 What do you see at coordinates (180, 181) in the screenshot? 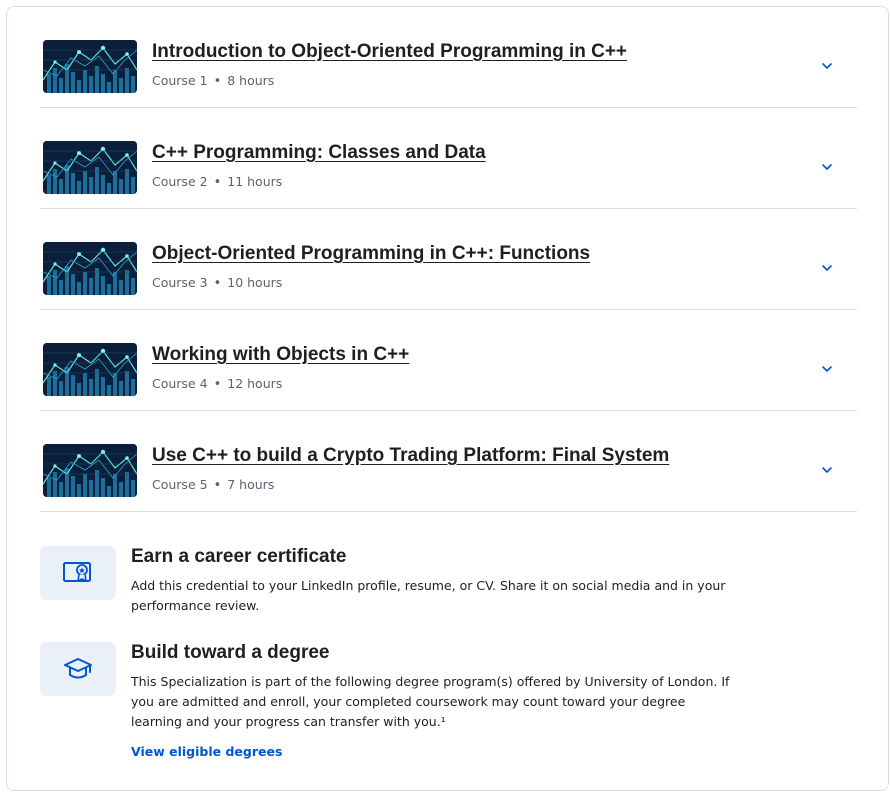
I see `course-number: Course 2` at bounding box center [180, 181].